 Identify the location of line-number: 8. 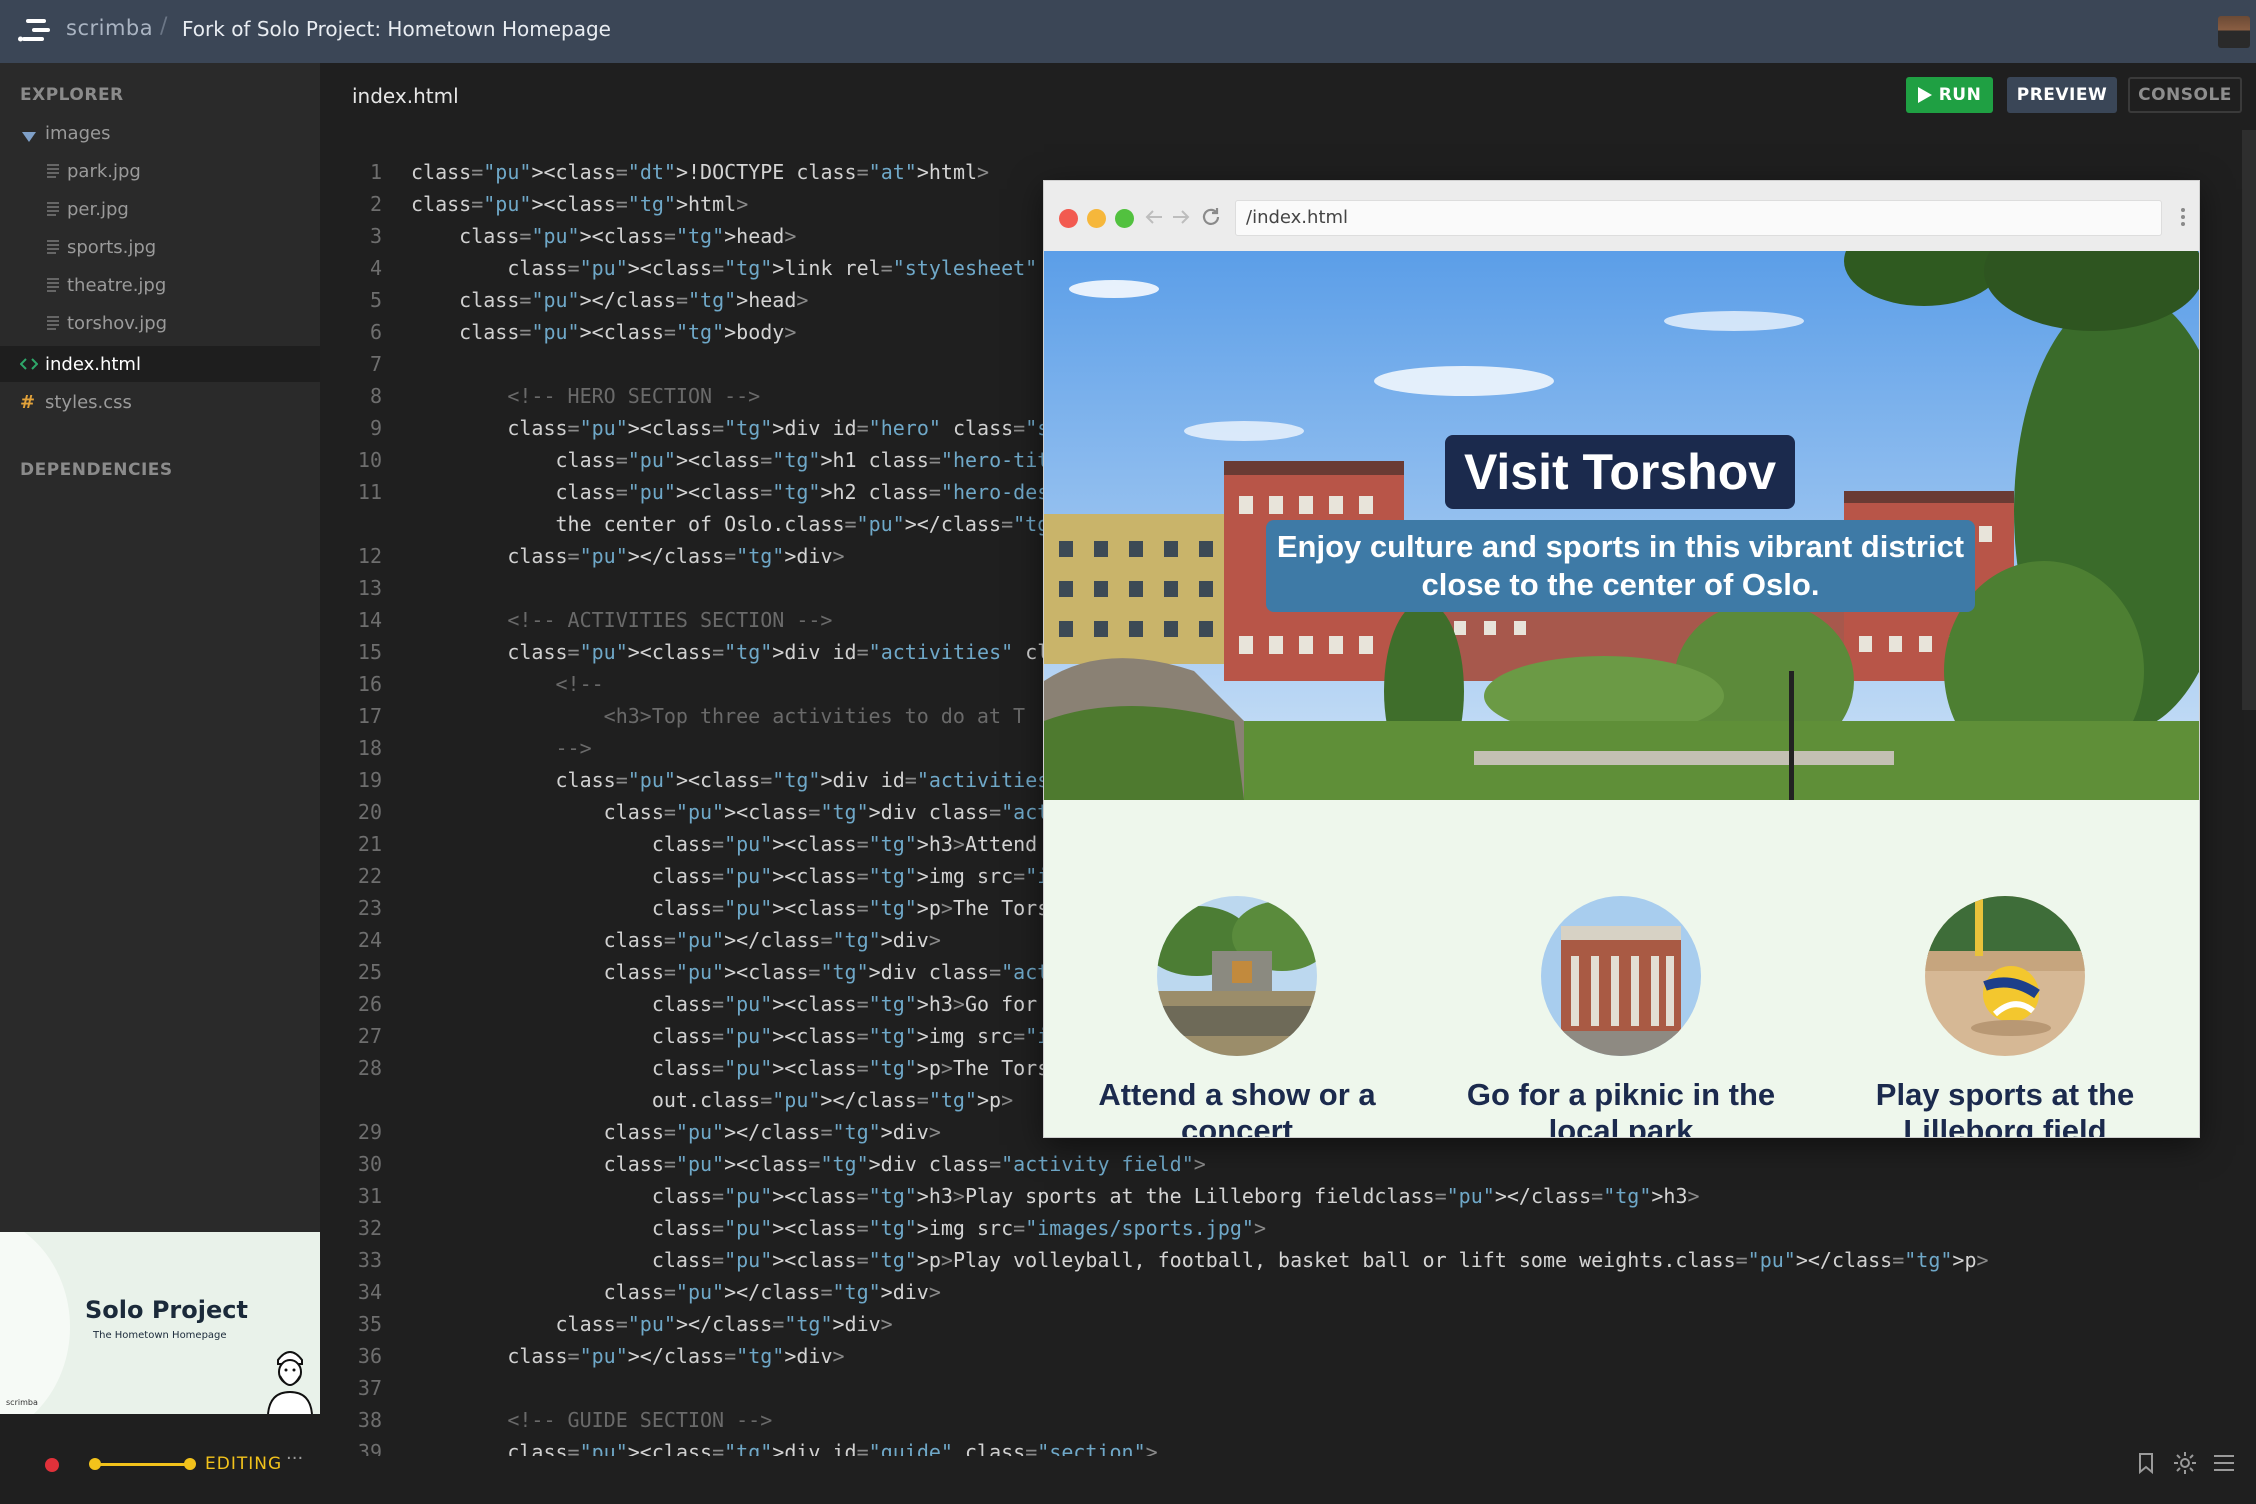
(375, 396).